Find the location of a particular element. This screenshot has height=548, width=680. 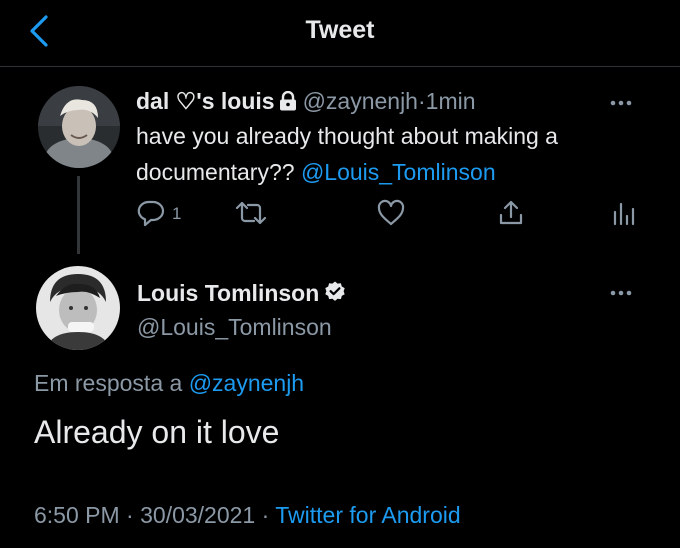

main-author-name: Louis Tomlinson is located at coordinates (228, 293).